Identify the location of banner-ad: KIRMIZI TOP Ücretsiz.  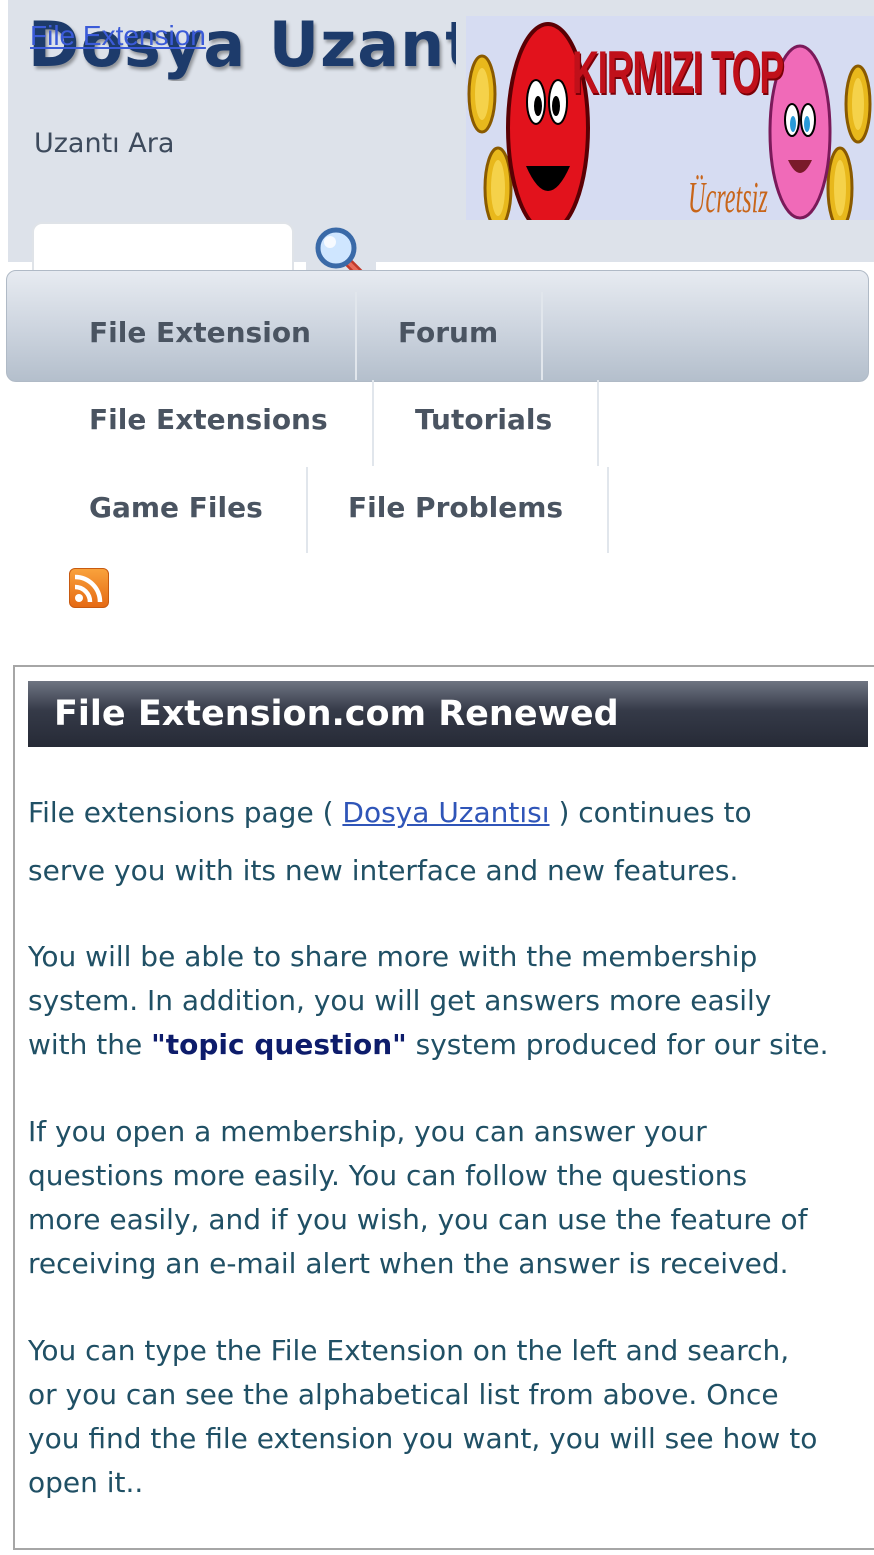
(670, 118).